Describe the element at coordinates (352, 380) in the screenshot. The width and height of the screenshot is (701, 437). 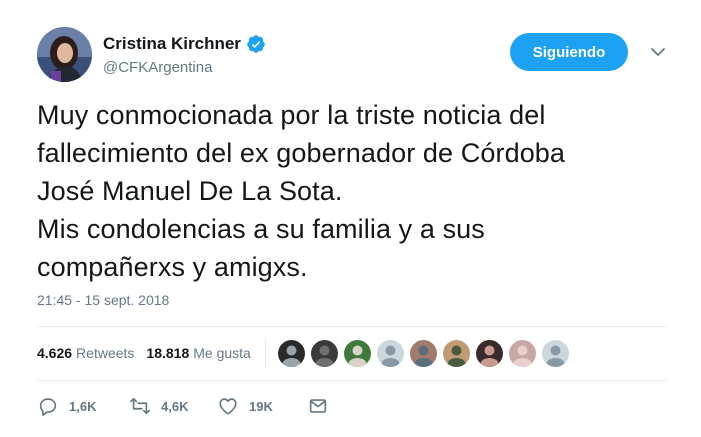
I see `divider-bottom` at that location.